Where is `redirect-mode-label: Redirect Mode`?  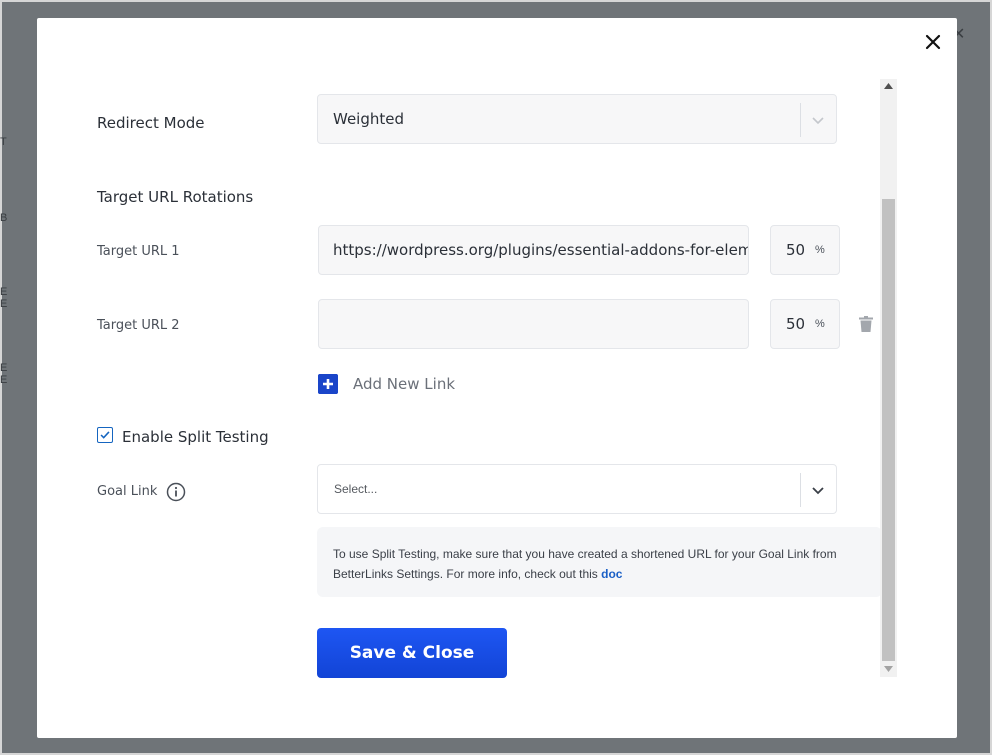
redirect-mode-label: Redirect Mode is located at coordinates (151, 123).